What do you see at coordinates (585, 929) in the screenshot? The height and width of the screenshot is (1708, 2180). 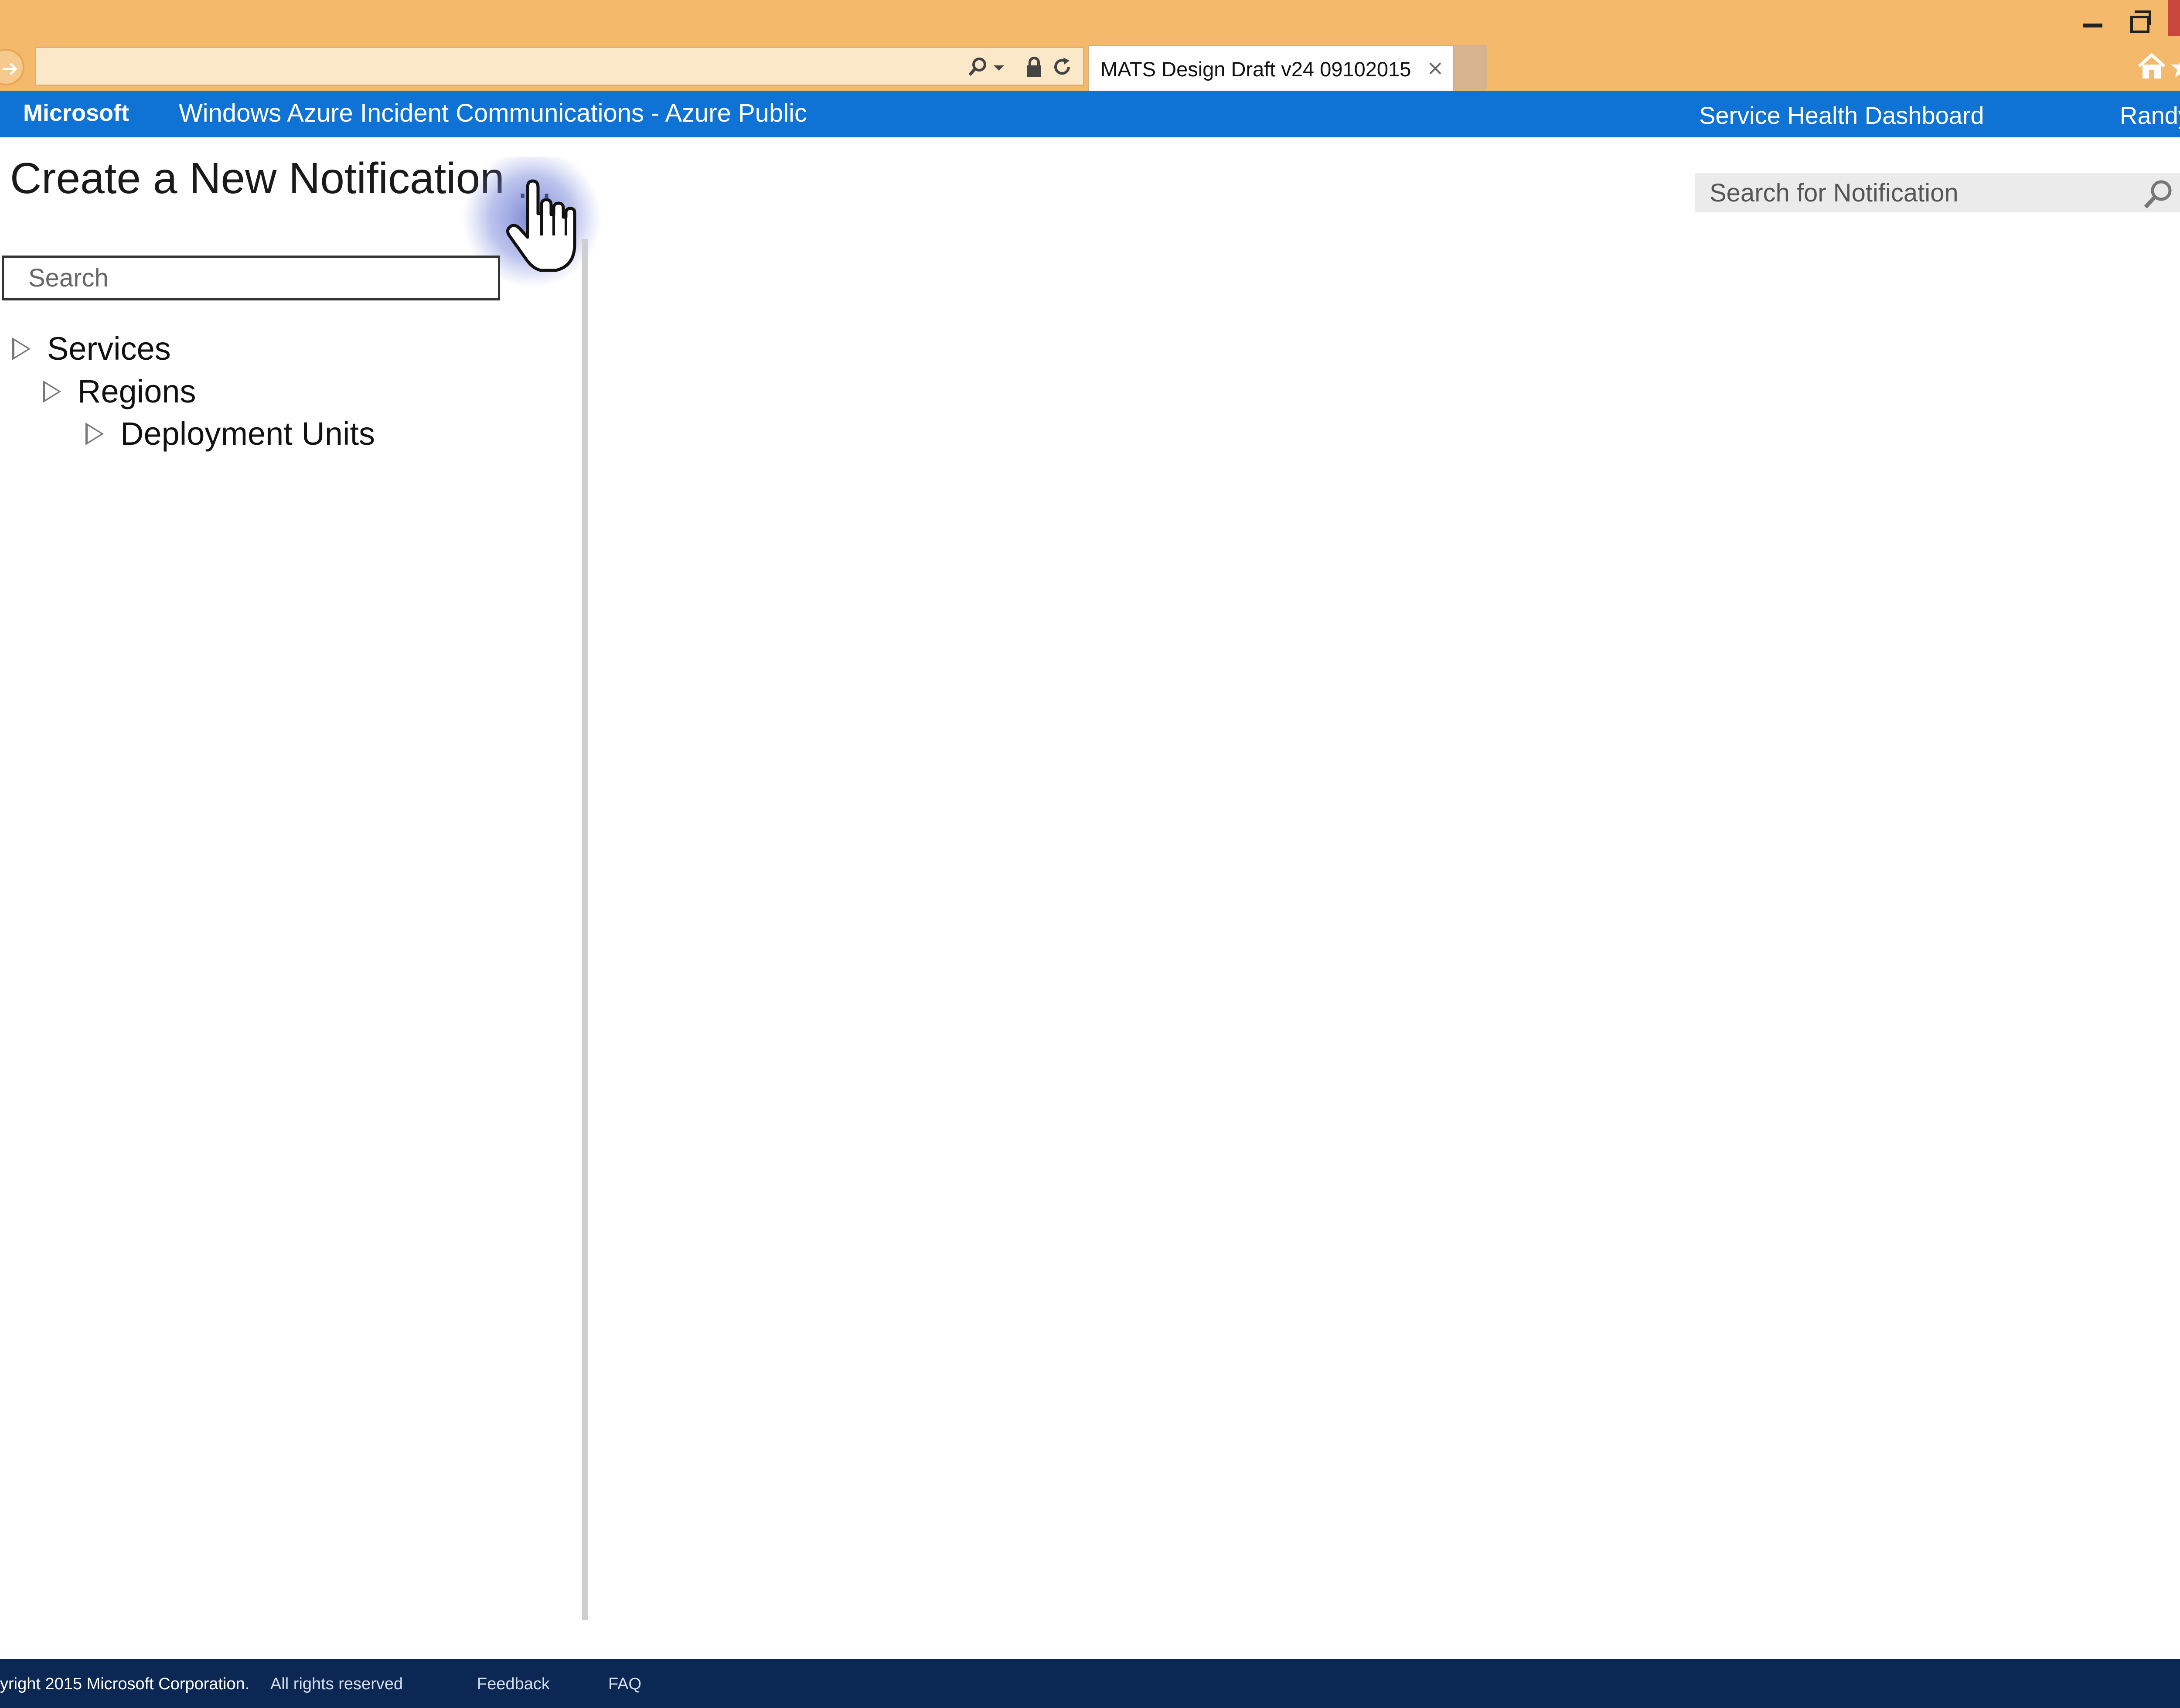 I see `panel-splitter` at bounding box center [585, 929].